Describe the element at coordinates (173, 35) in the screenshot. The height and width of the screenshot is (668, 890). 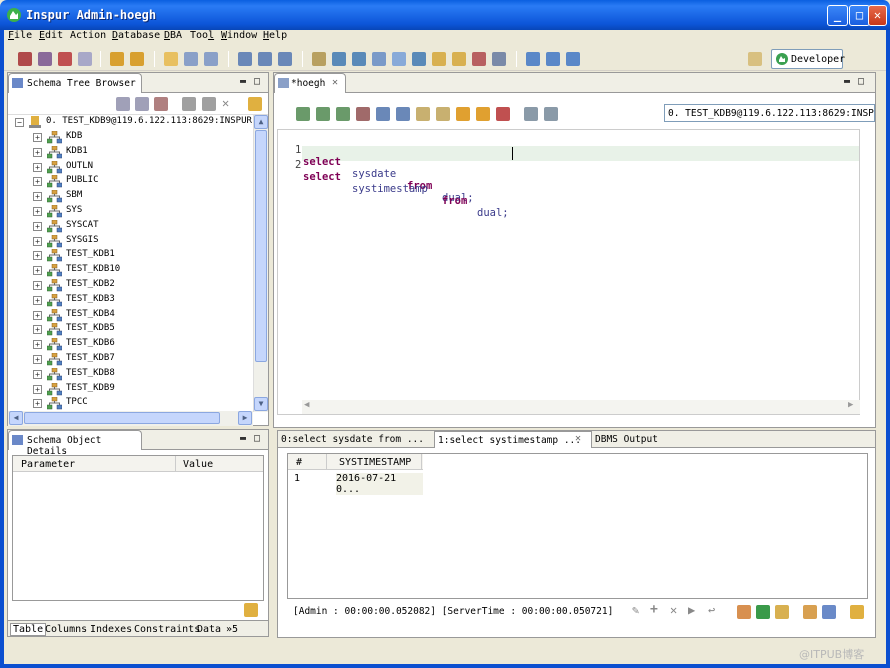
I see `menu-dba: DBA` at that location.